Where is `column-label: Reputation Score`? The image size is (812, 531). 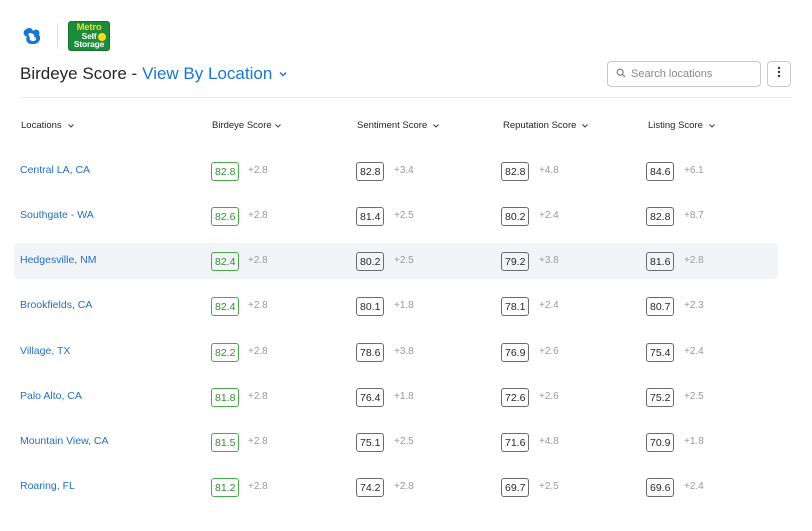 column-label: Reputation Score is located at coordinates (540, 125).